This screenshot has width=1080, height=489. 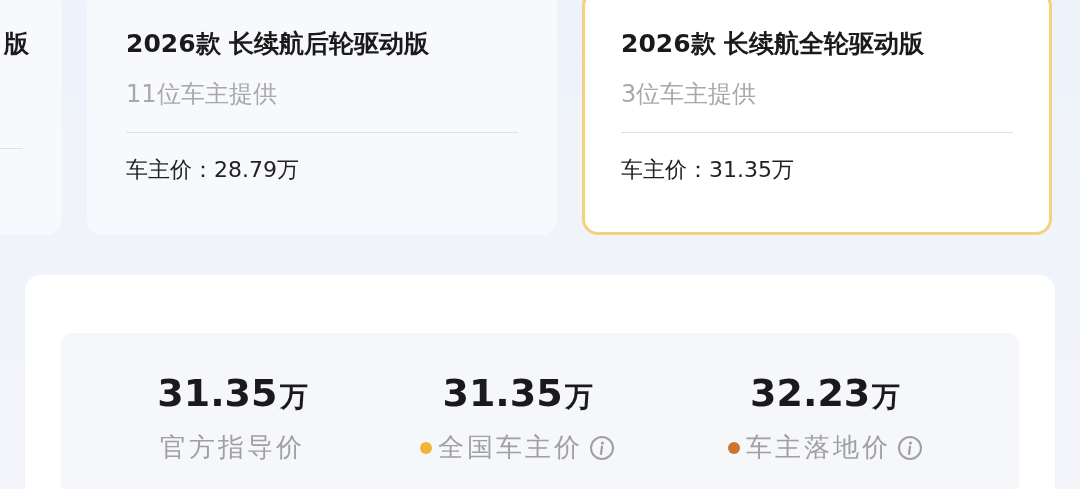 I want to click on trim-title: 2026款 长续航全轮驱动版, so click(x=773, y=44).